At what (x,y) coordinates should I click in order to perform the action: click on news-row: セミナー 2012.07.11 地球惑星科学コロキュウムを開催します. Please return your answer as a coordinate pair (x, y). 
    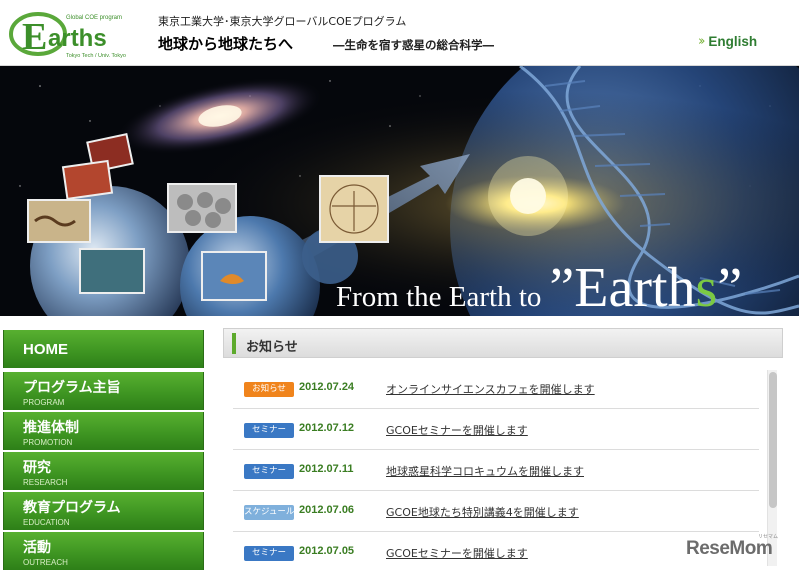
    Looking at the image, I should click on (496, 470).